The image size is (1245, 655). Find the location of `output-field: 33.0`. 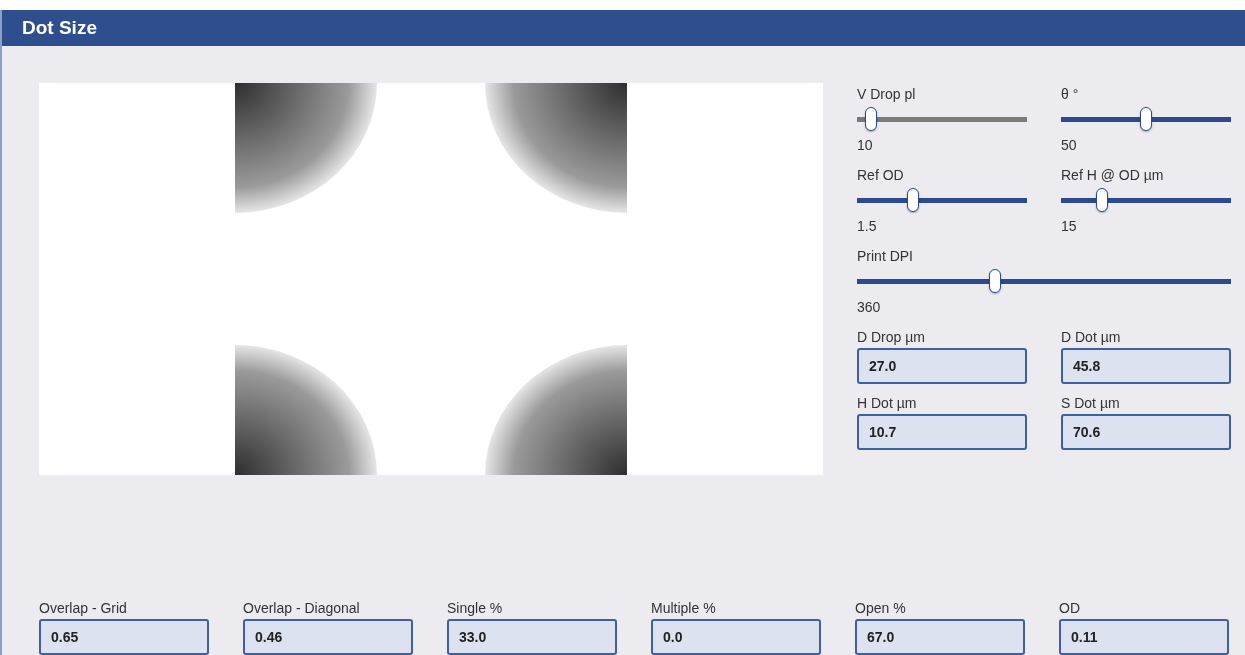

output-field: 33.0 is located at coordinates (532, 637).